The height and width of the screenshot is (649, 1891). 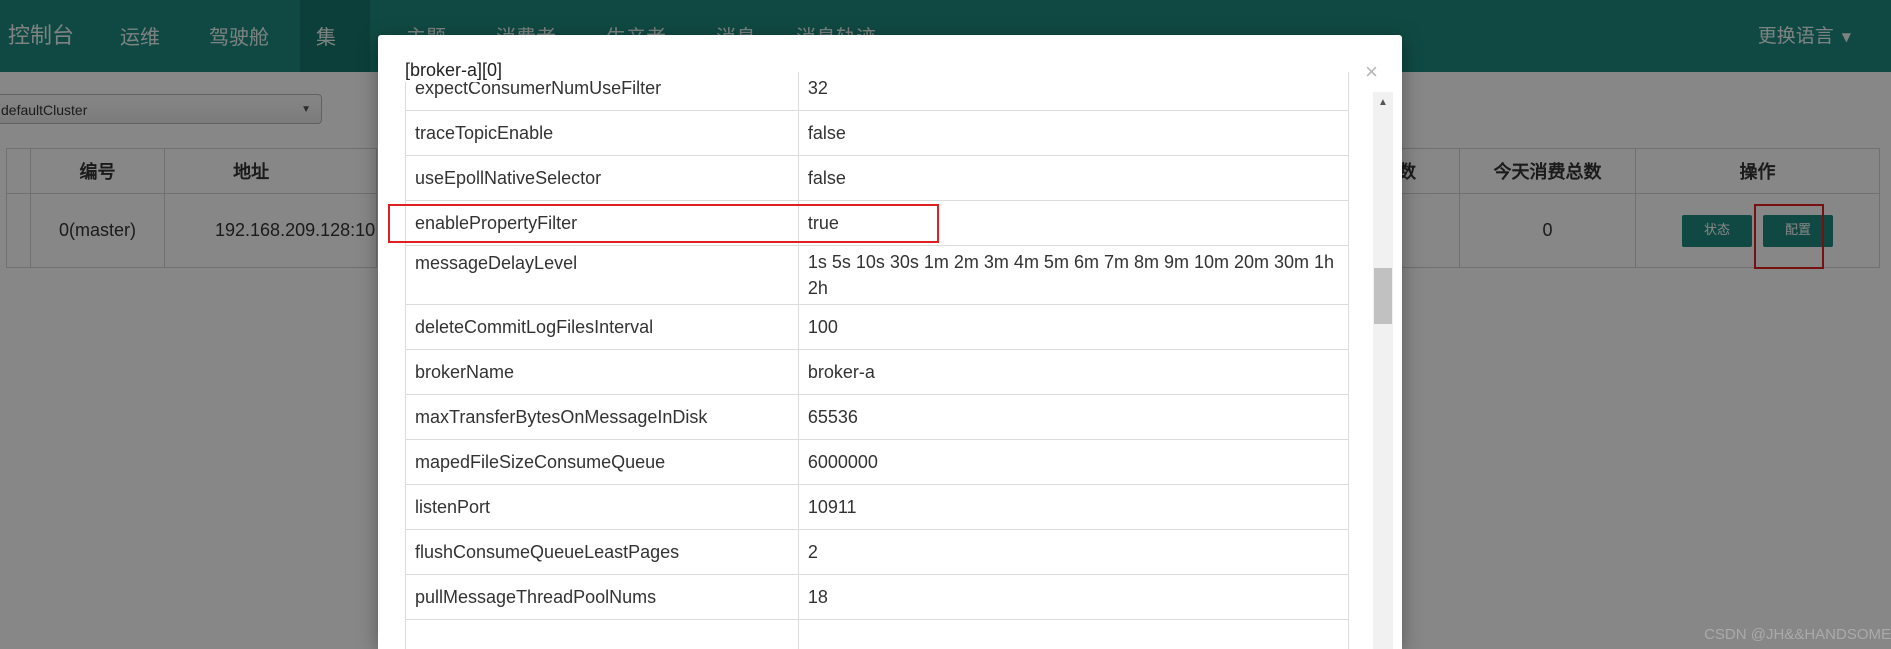 I want to click on config-value: 32, so click(x=1073, y=91).